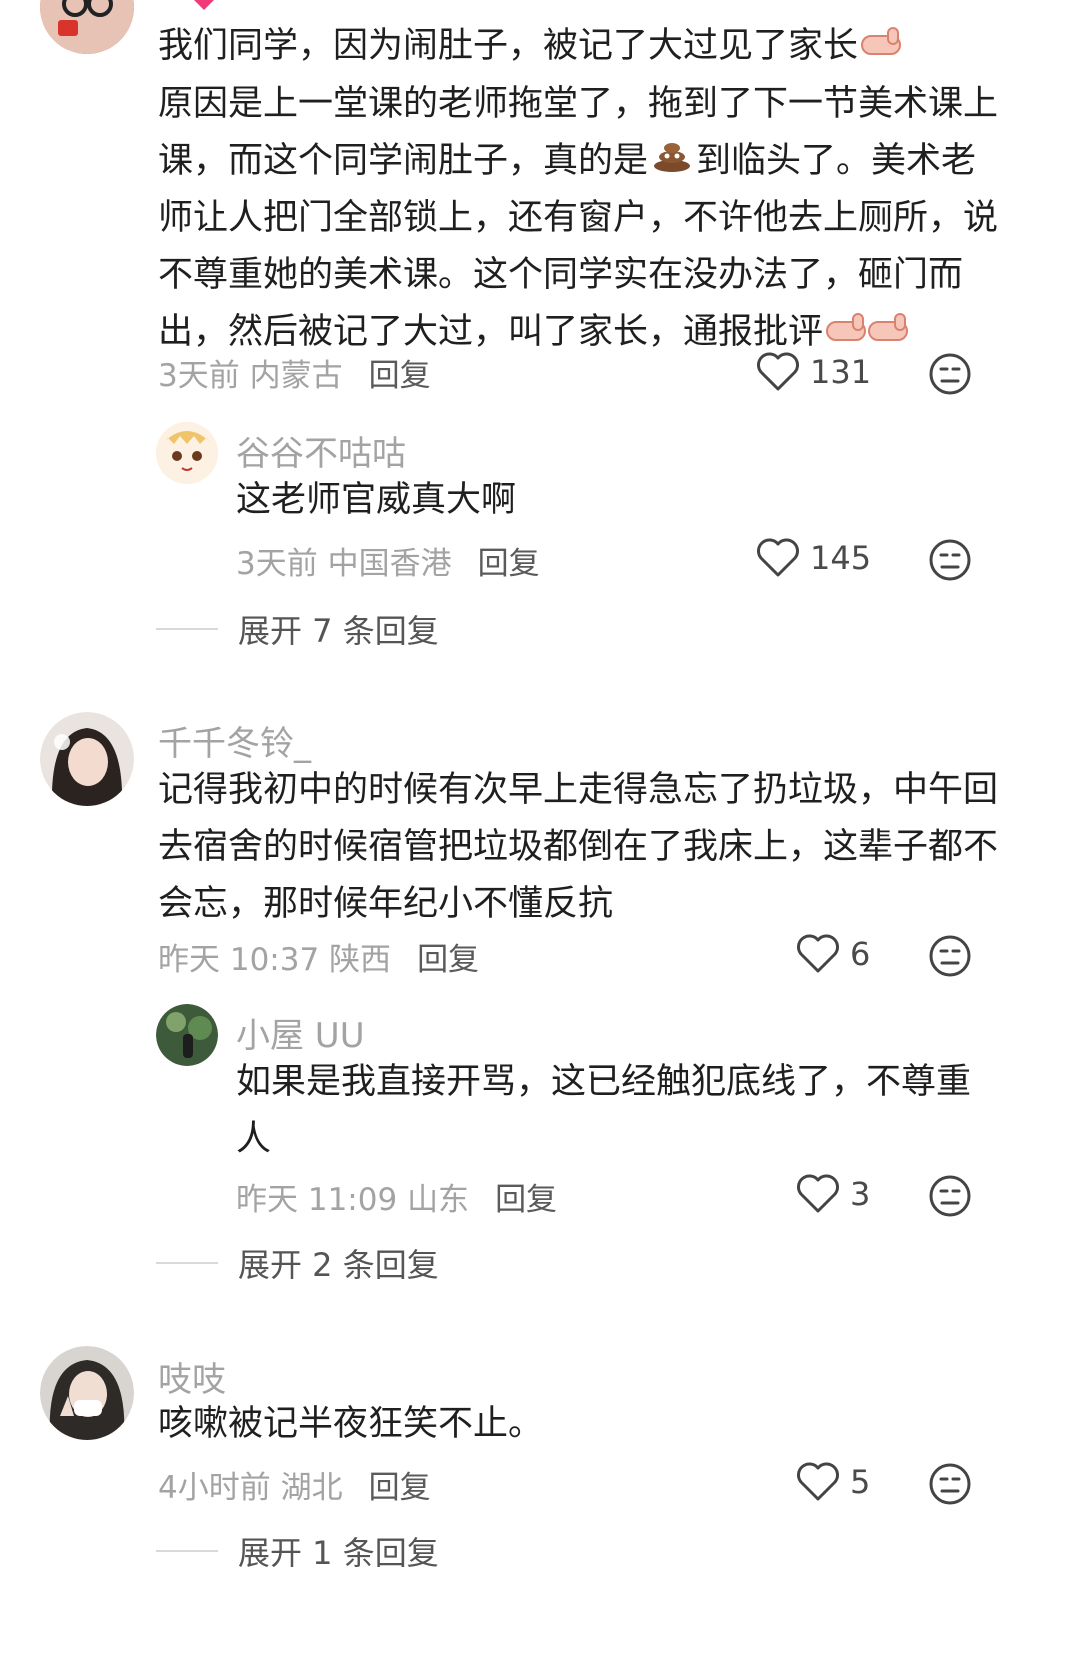 The width and height of the screenshot is (1080, 1675). What do you see at coordinates (860, 1194) in the screenshot?
I see `like-count: 3` at bounding box center [860, 1194].